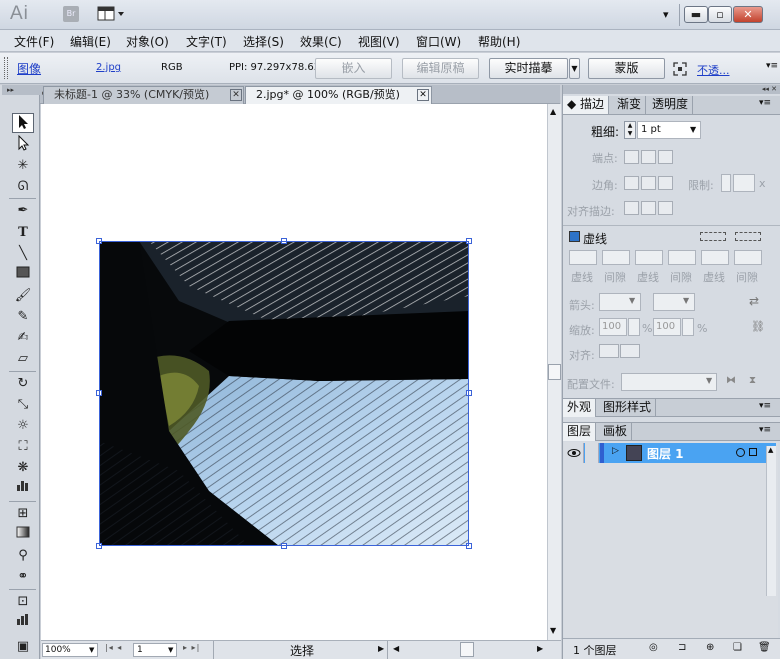 This screenshot has height=659, width=780. I want to click on layer-lock-toggle, so click(592, 453).